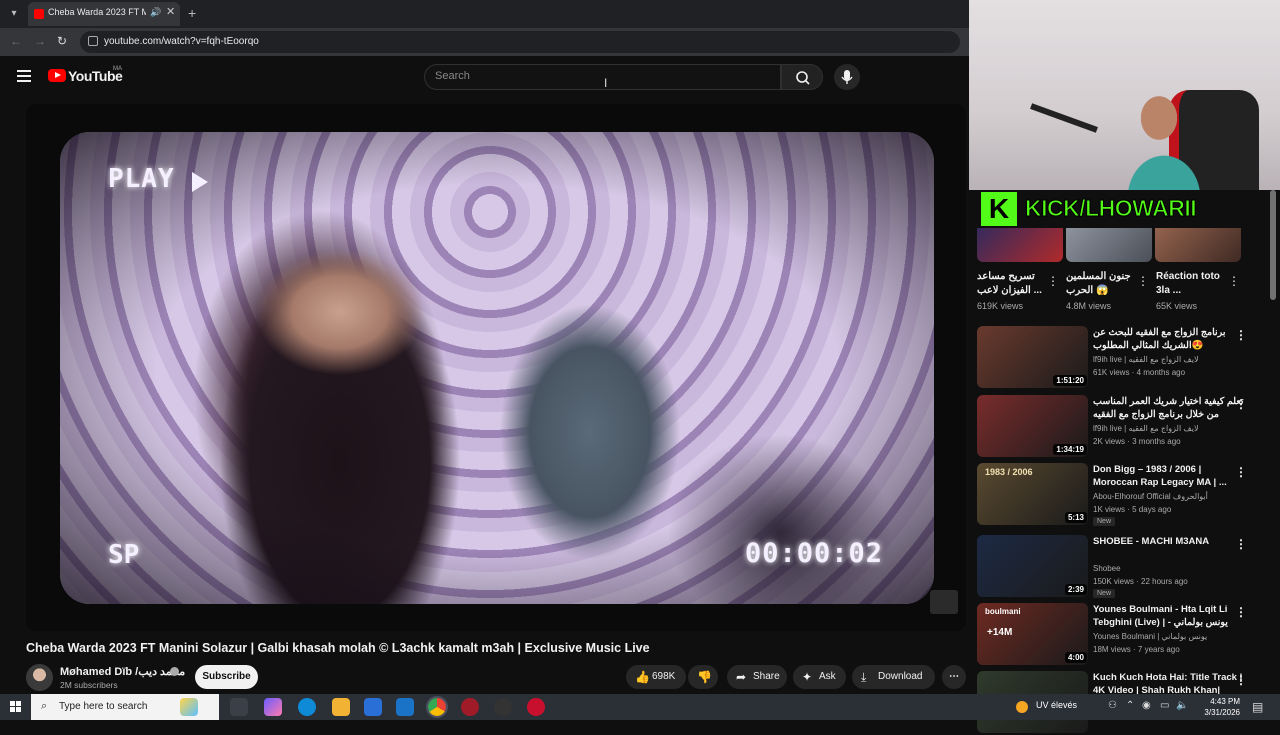 This screenshot has height=735, width=1280. Describe the element at coordinates (16, 41) in the screenshot. I see `back-arrow-icon: ←` at that location.